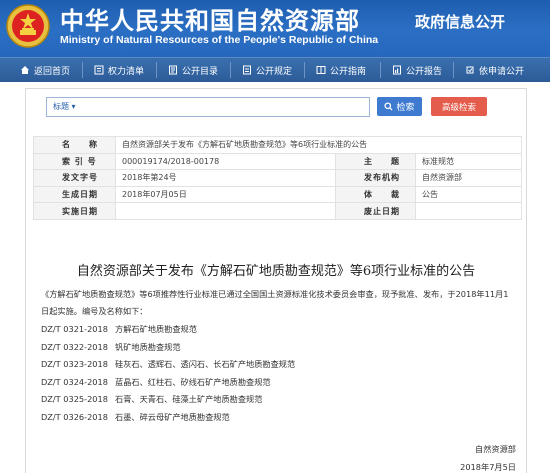 The width and height of the screenshot is (550, 476). I want to click on meta-label: 索 引 号, so click(74, 161).